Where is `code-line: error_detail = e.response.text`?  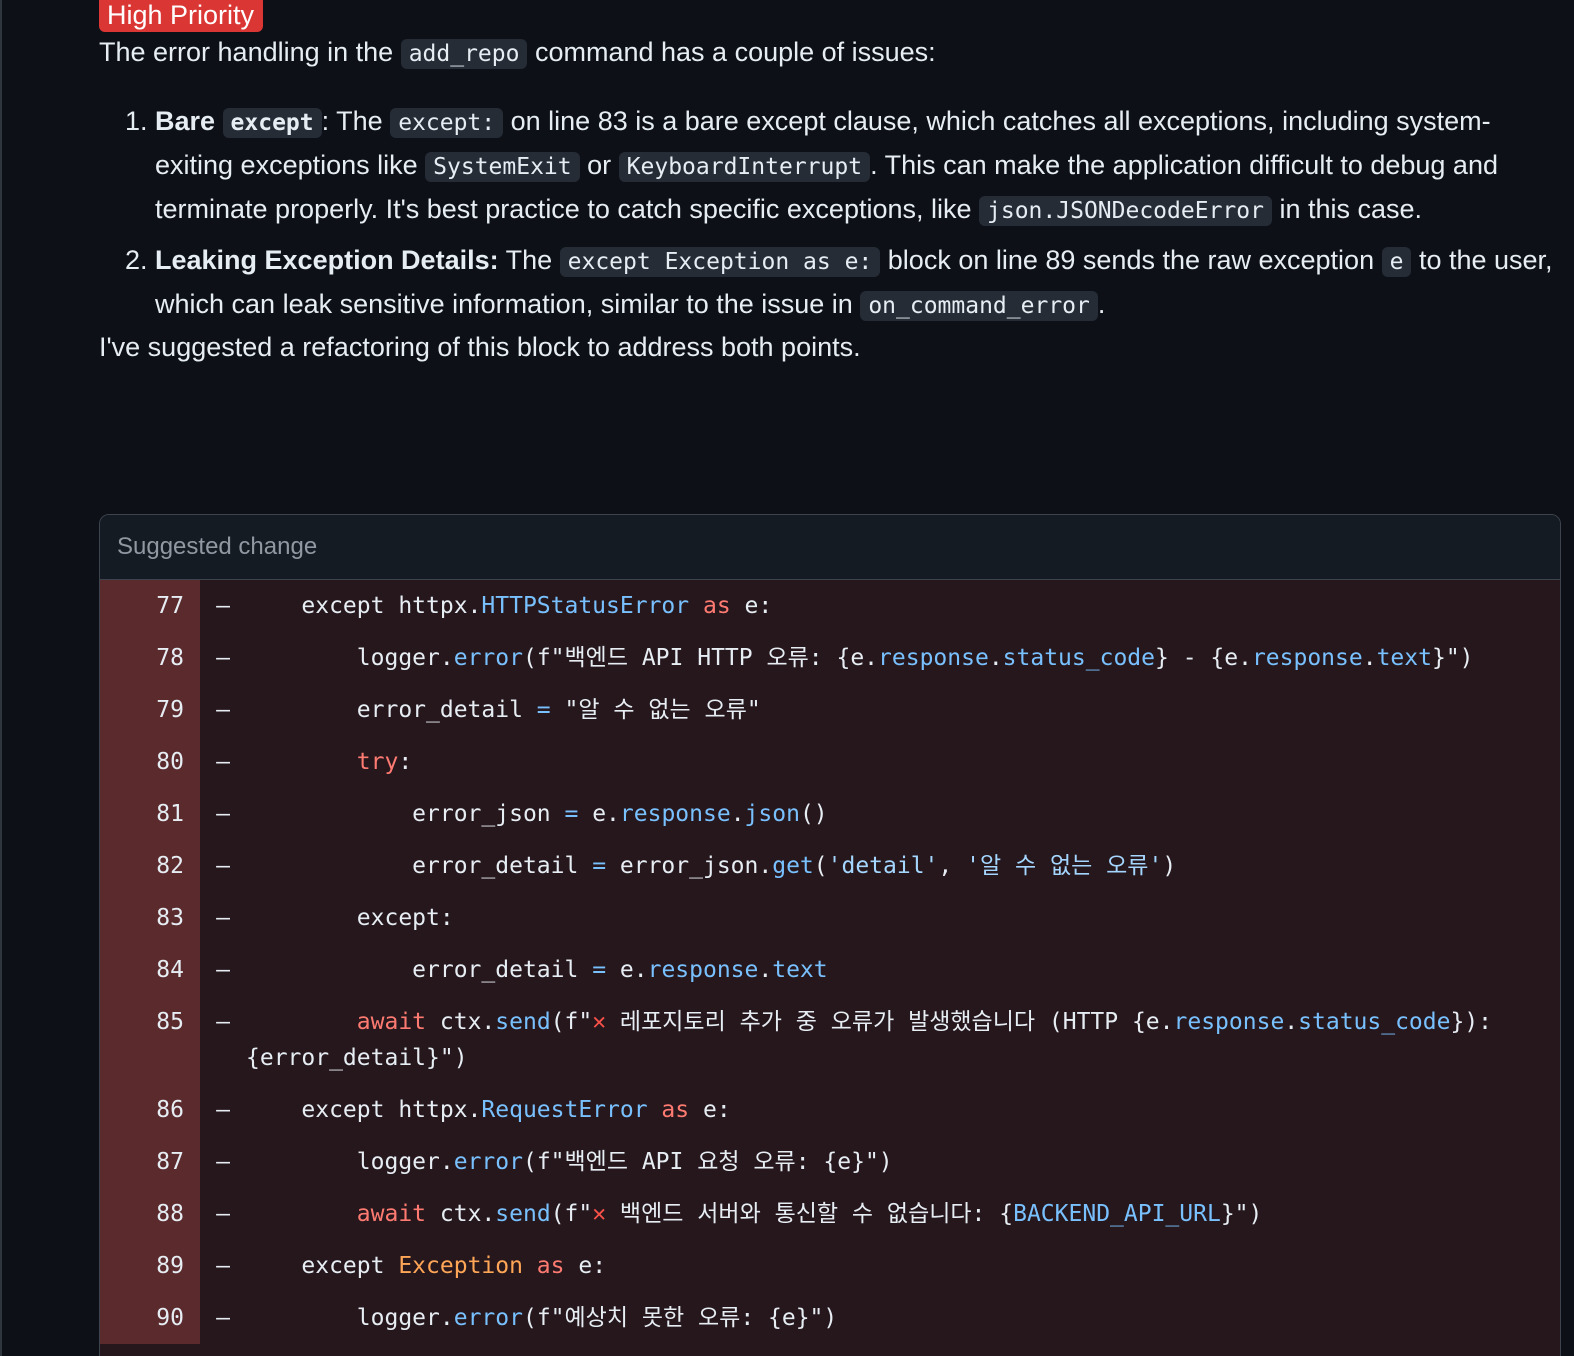
code-line: error_detail = e.response.text is located at coordinates (537, 970).